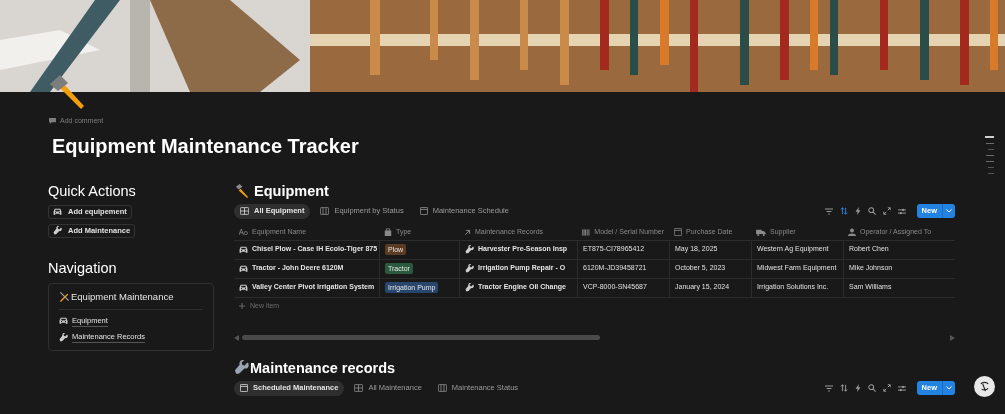 This screenshot has height=414, width=1005. Describe the element at coordinates (984, 386) in the screenshot. I see `assistant-button` at that location.